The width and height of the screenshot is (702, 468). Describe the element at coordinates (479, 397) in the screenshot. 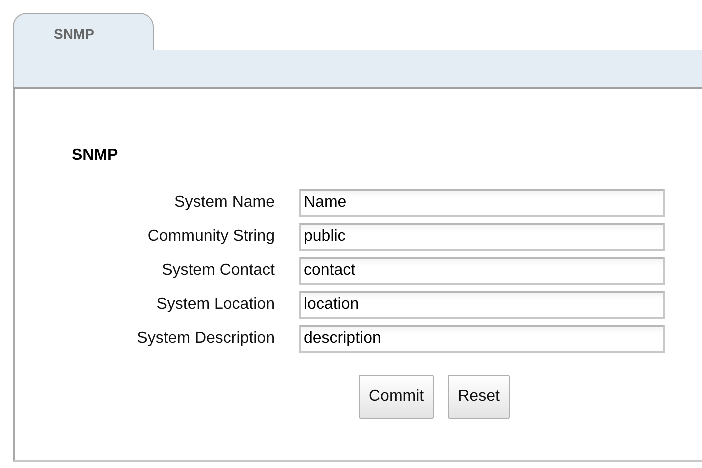

I see `reset-button: Reset` at that location.